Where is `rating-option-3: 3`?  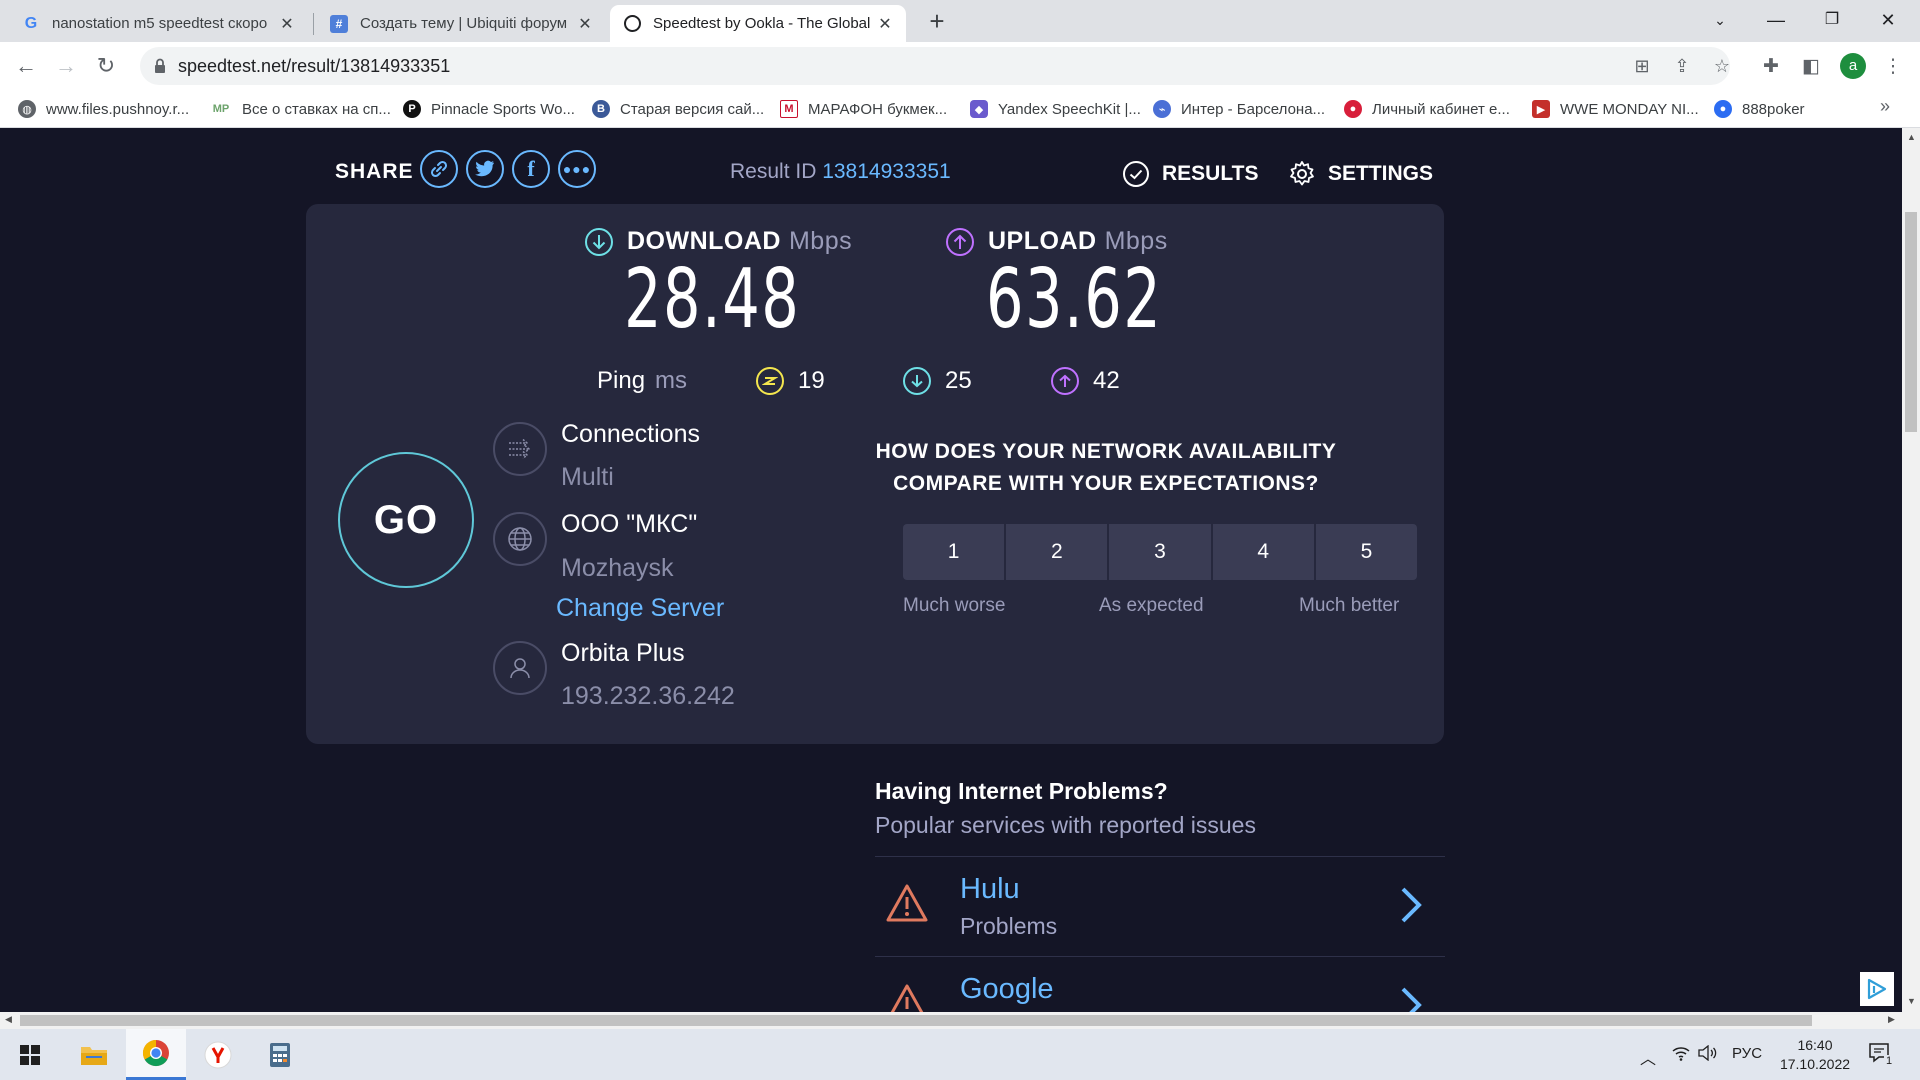 rating-option-3: 3 is located at coordinates (1160, 552).